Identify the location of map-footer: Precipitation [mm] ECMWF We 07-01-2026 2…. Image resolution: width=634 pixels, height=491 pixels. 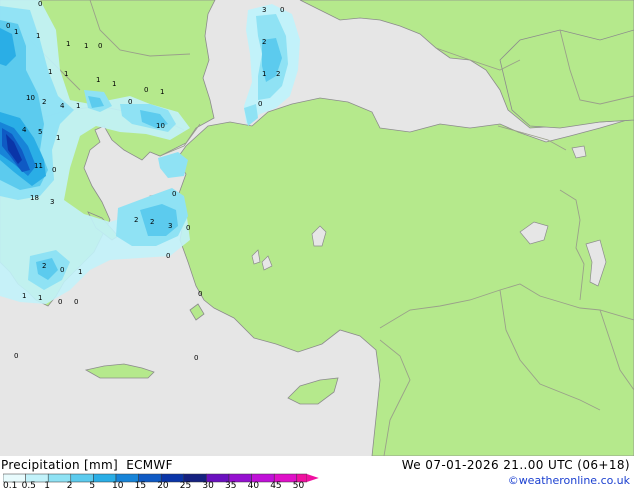
(317, 473).